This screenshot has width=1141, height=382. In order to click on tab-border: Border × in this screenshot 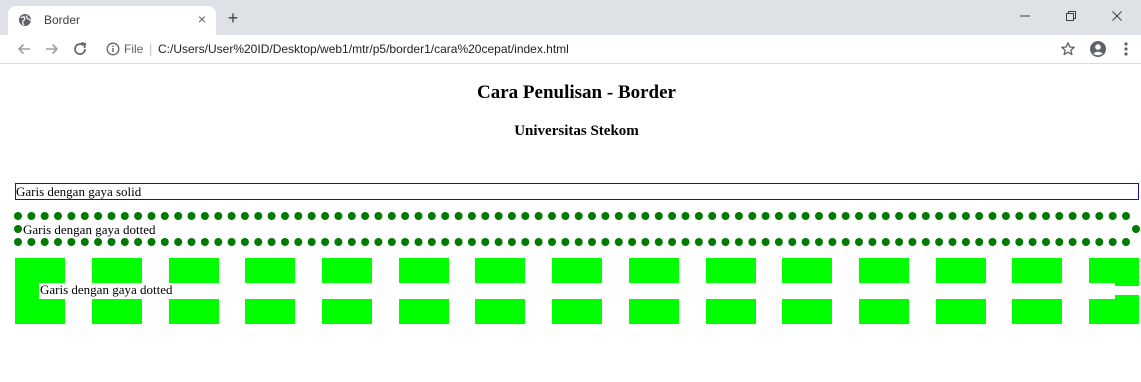, I will do `click(112, 20)`.